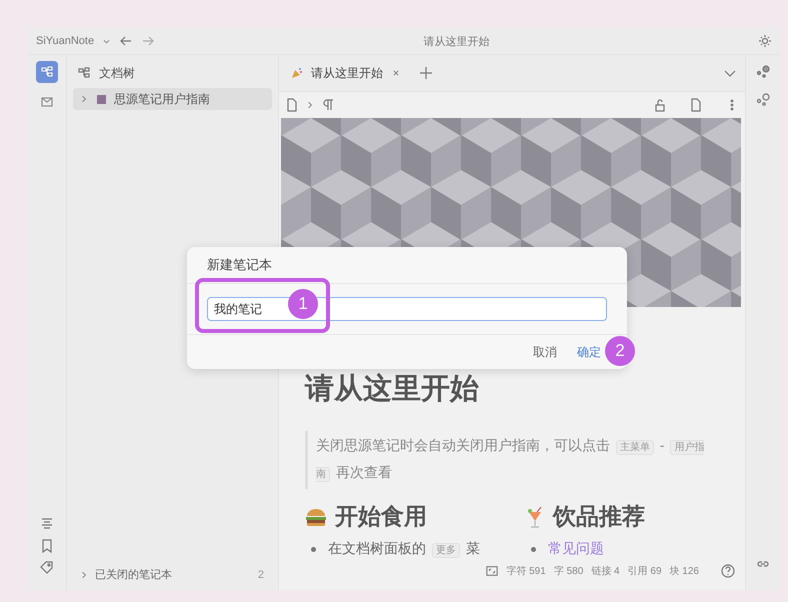 The width and height of the screenshot is (788, 602). What do you see at coordinates (407, 265) in the screenshot?
I see `dialog-title: 新建笔记本` at bounding box center [407, 265].